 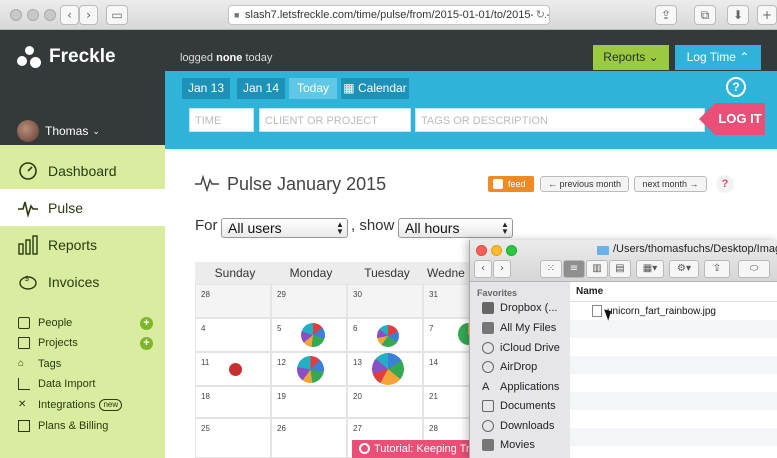 I want to click on calendar-day: 26, so click(x=309, y=438).